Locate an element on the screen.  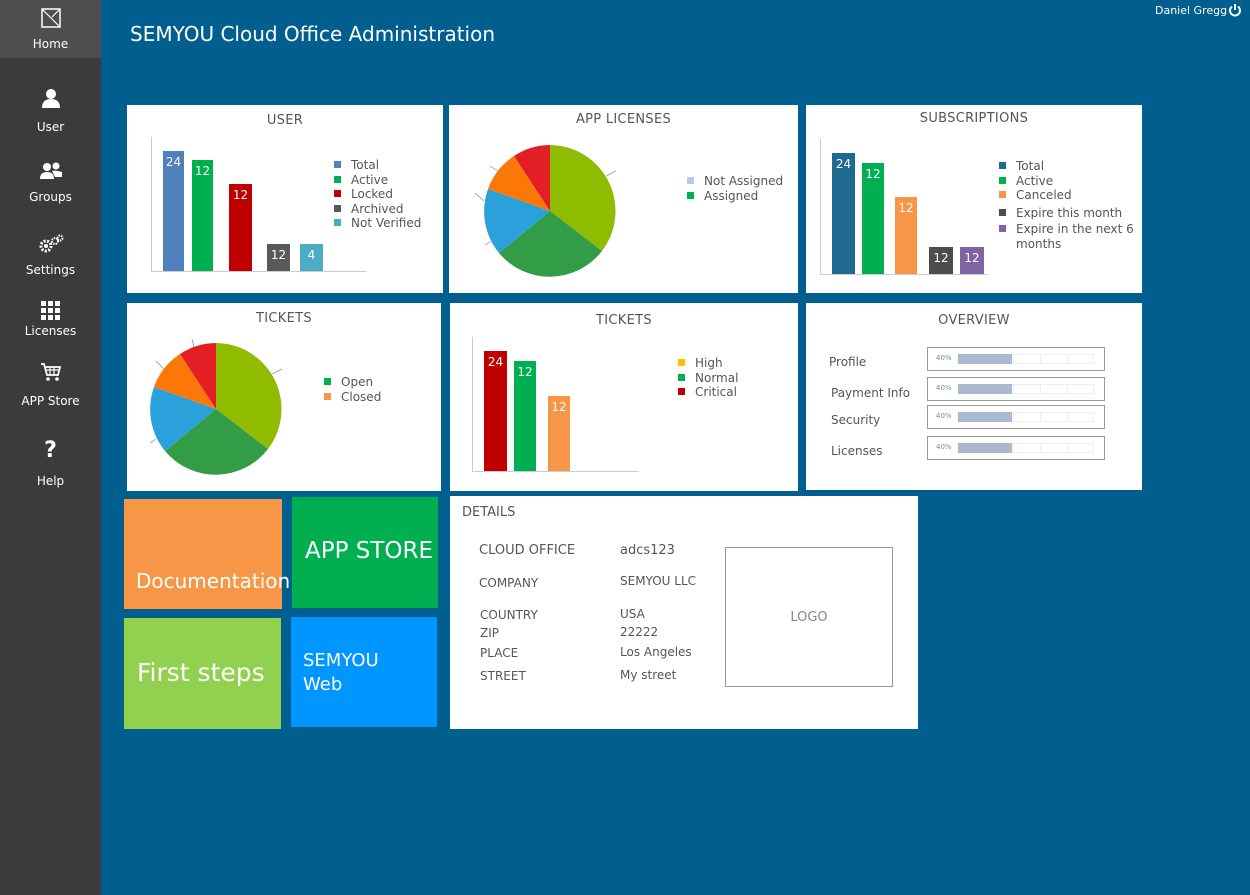
first-steps-tile: First steps is located at coordinates (202, 673).